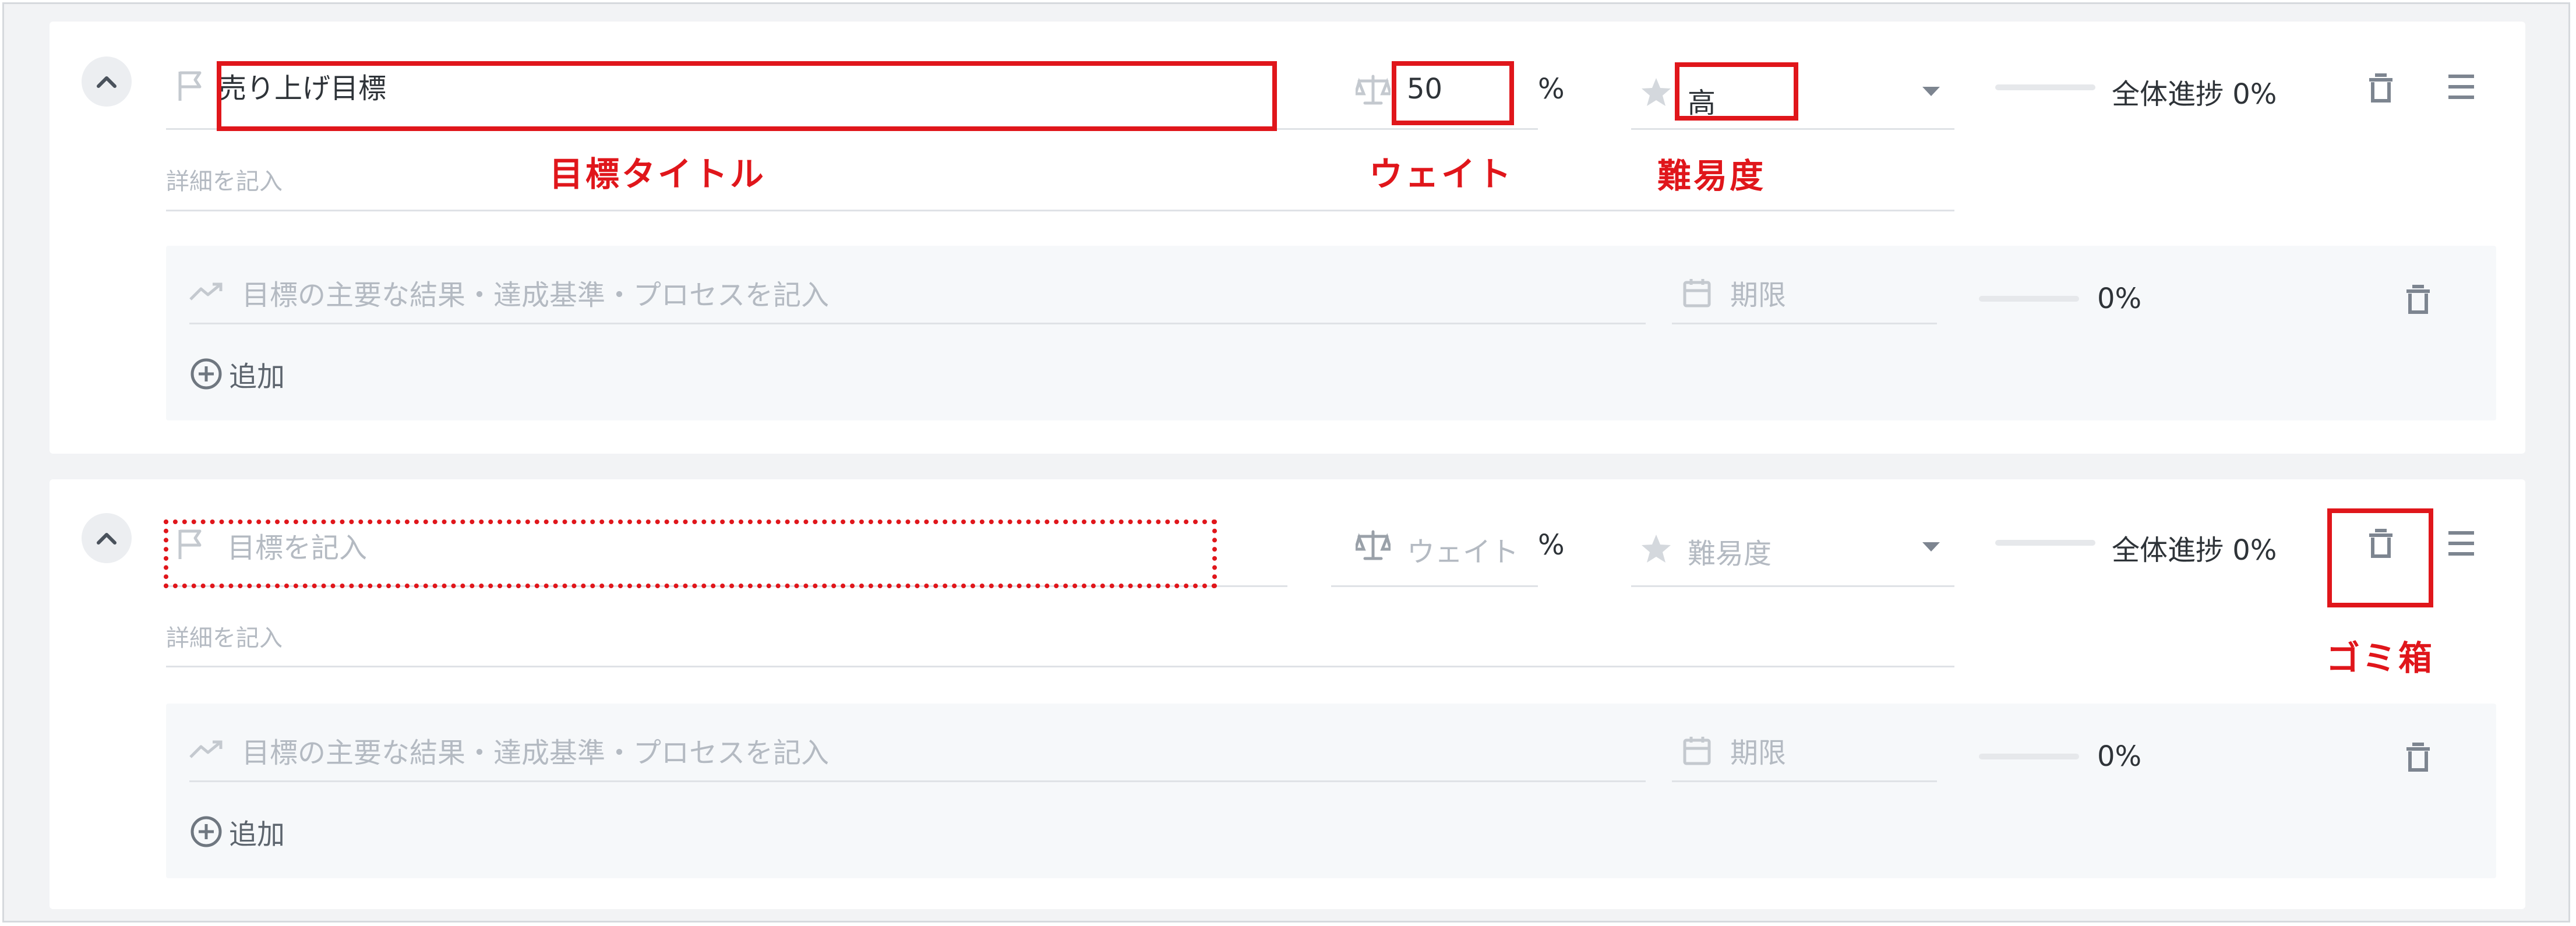  Describe the element at coordinates (1730, 551) in the screenshot. I see `difficulty-select: 難易度` at that location.